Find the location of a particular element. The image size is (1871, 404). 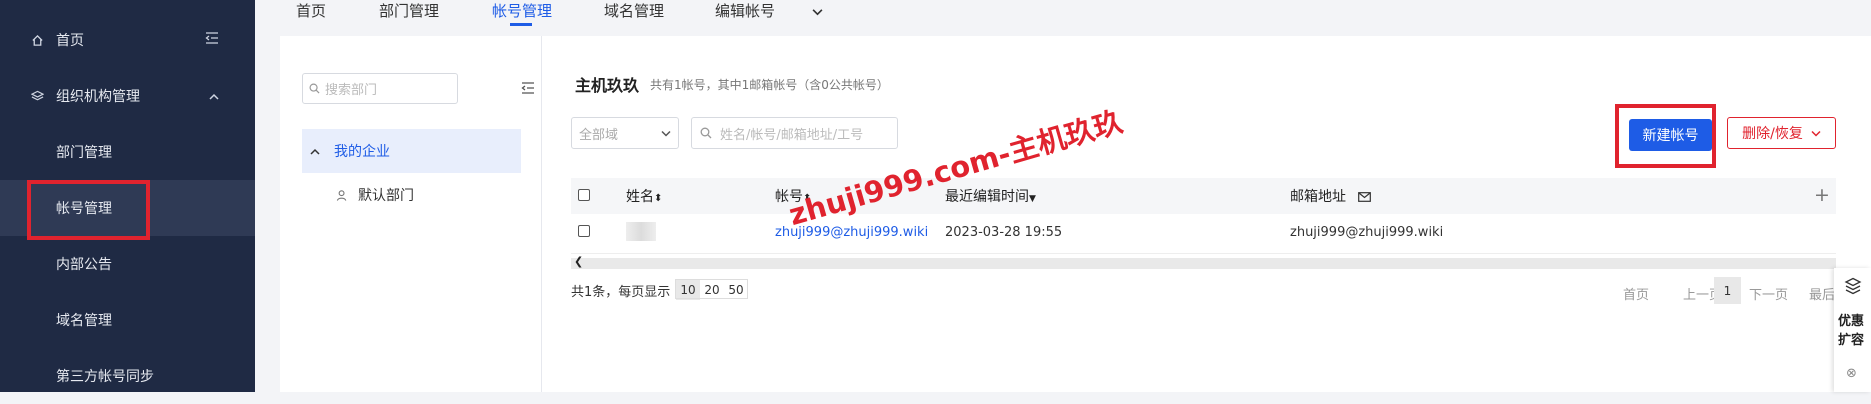

sidebar-item-org: 组织机构管理 is located at coordinates (127, 96).